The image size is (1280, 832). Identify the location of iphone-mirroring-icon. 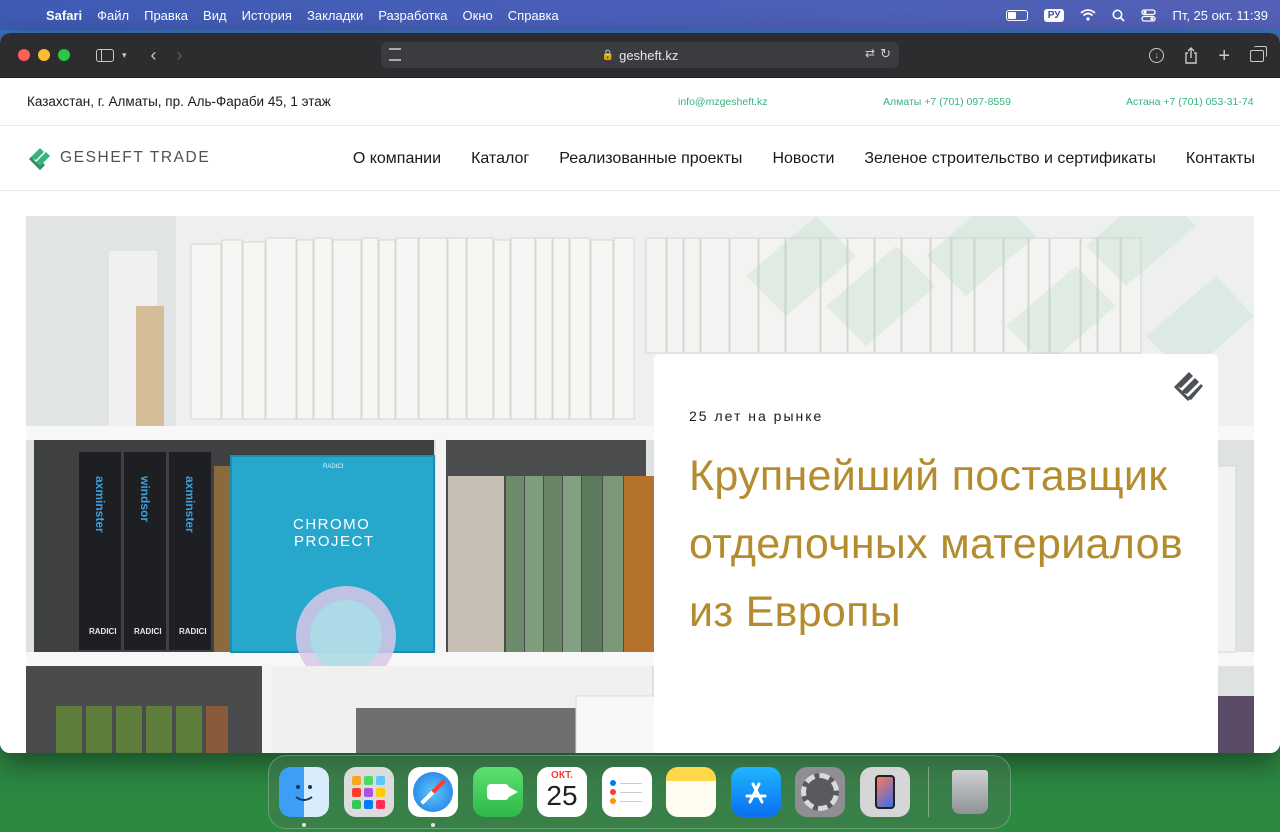
(884, 792).